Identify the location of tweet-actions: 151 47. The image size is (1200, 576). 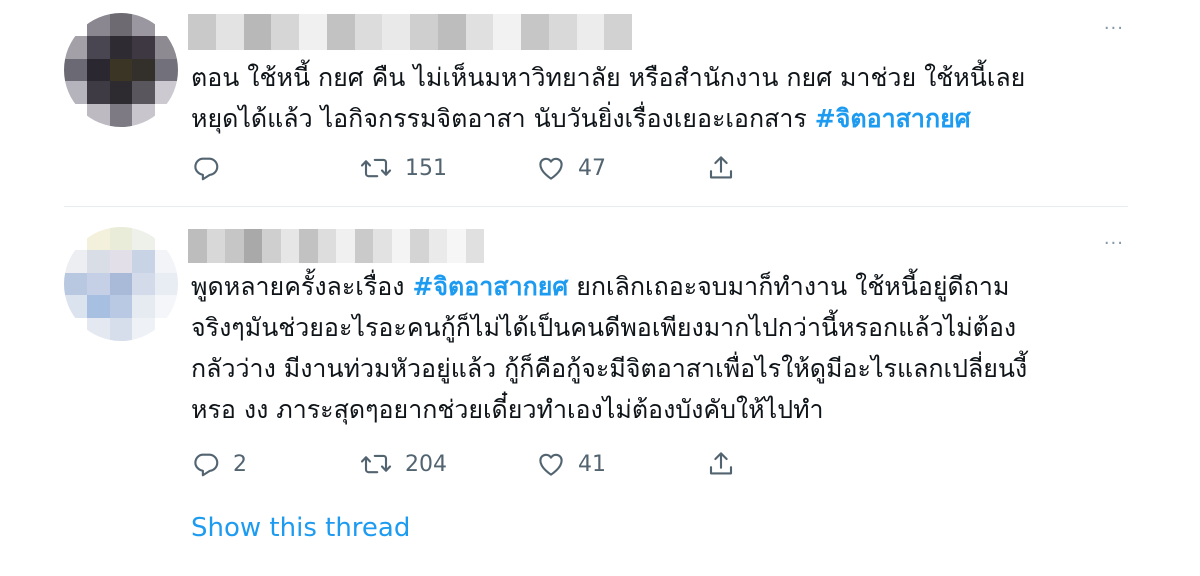
(471, 168).